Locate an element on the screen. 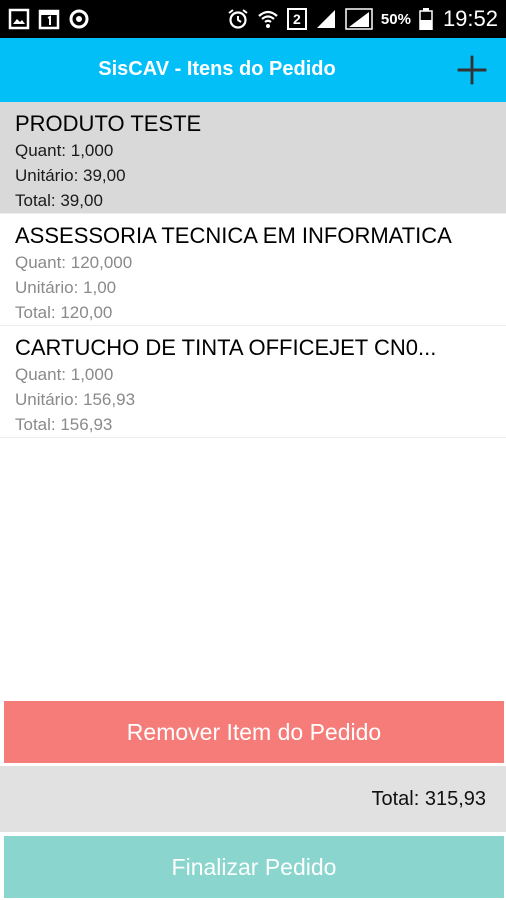  status-bar: 2 50% 19:52 is located at coordinates (253, 19).